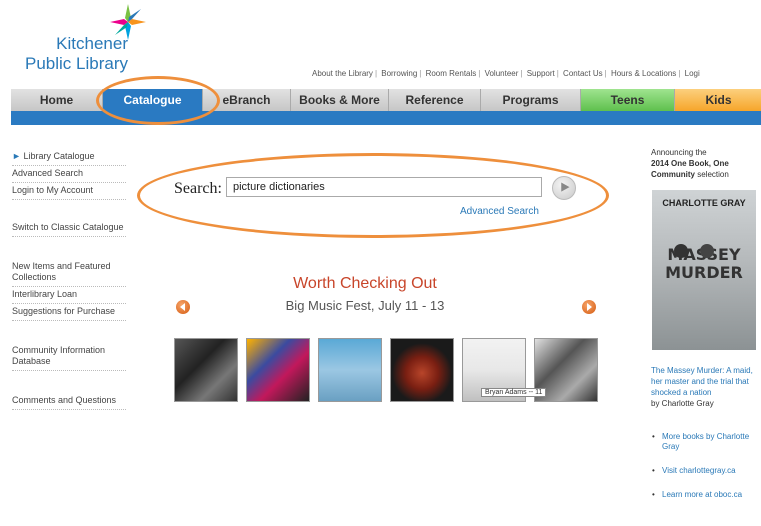 Image resolution: width=761 pixels, height=526 pixels. Describe the element at coordinates (69, 312) in the screenshot. I see `sidebar-item-suggestions: Suggestions for Purchase` at that location.